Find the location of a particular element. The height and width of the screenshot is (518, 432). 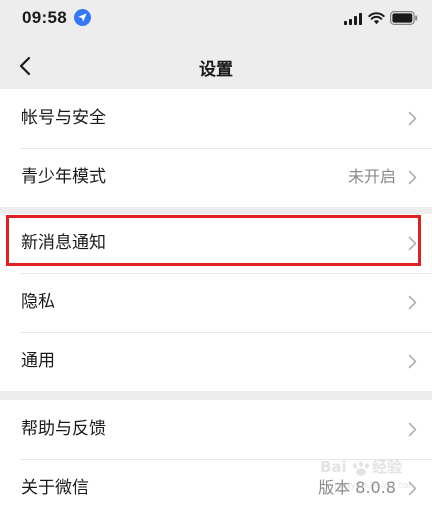

settings-row-privacy: 隐私 is located at coordinates (216, 302).